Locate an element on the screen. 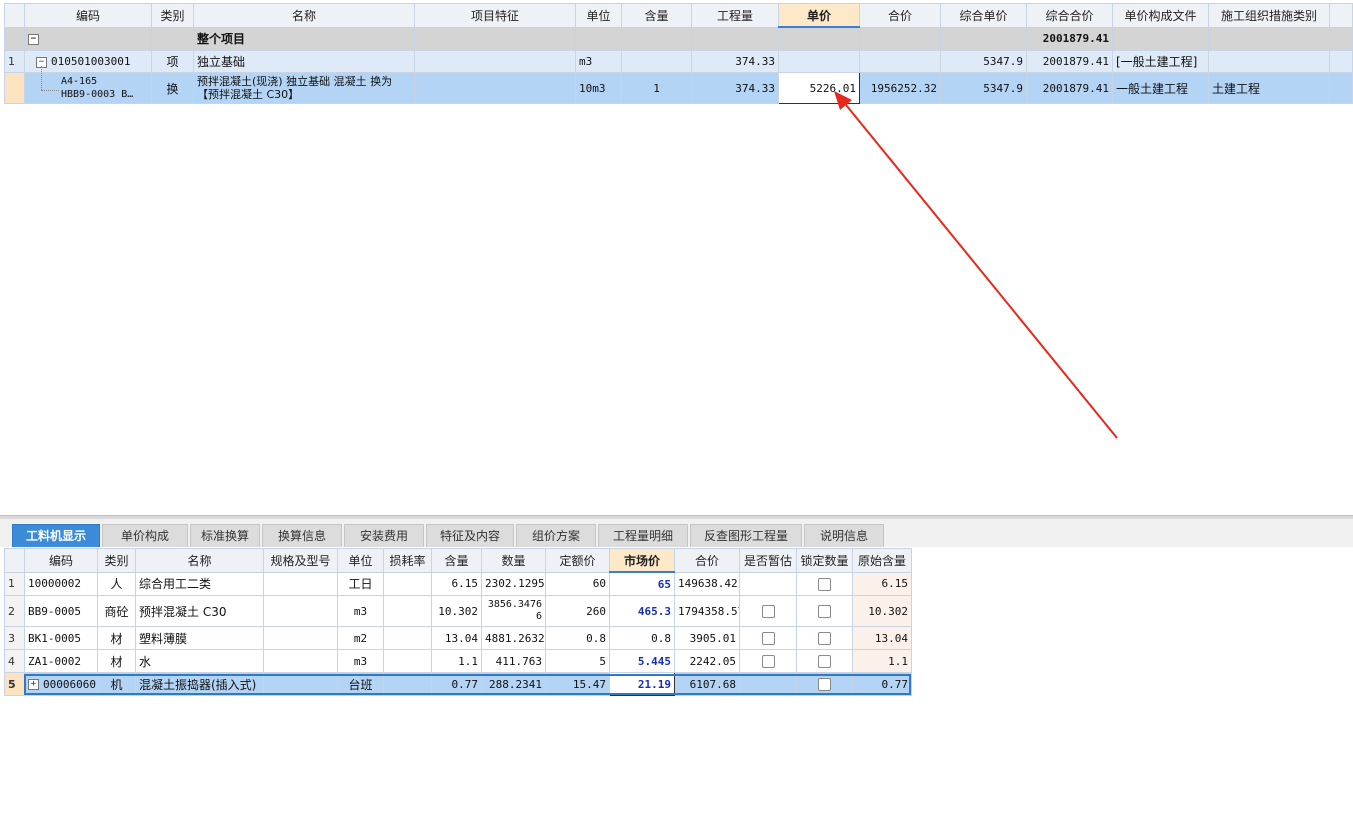 Image resolution: width=1353 pixels, height=817 pixels. col-header-lock-qty: 锁定数量 is located at coordinates (824, 560).